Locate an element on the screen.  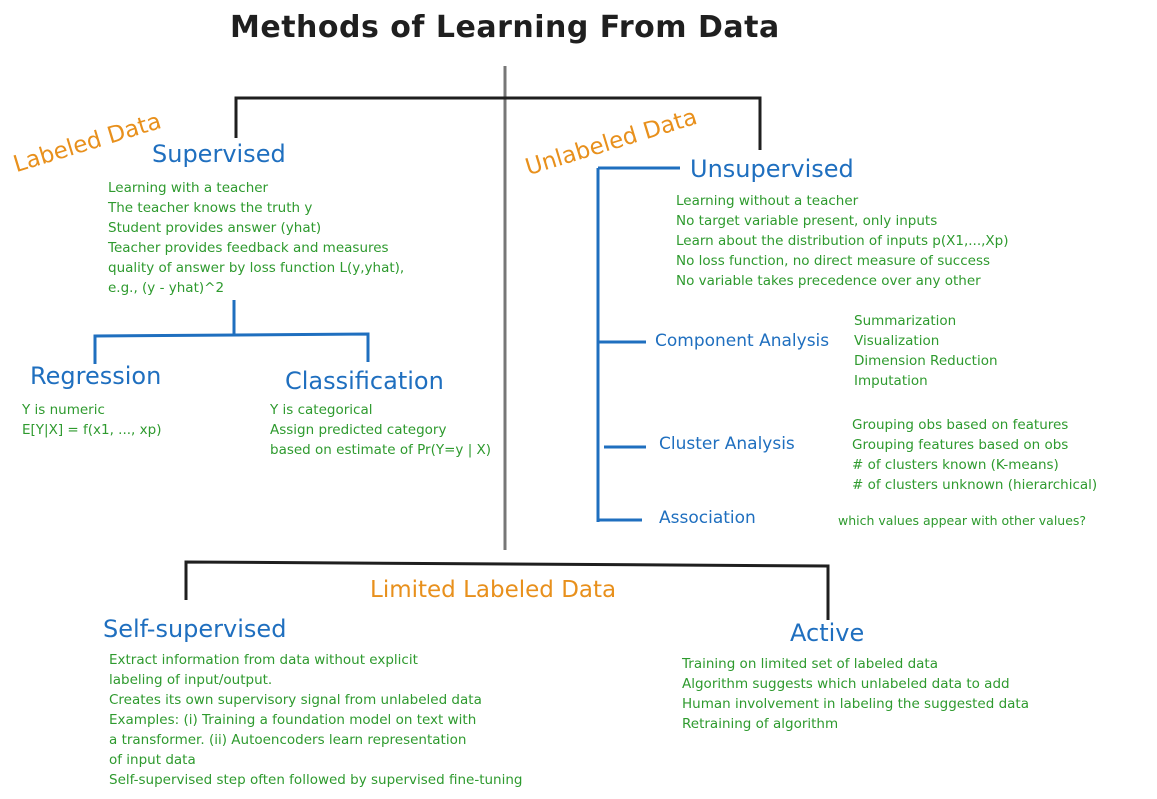
active-heading: Active is located at coordinates (827, 633).